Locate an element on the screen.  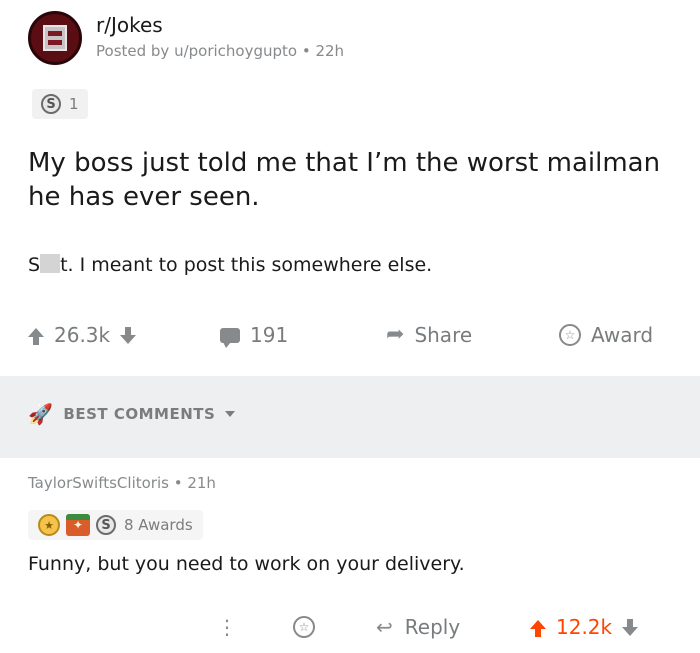
comment-vote-group: 12.2k is located at coordinates (584, 627).